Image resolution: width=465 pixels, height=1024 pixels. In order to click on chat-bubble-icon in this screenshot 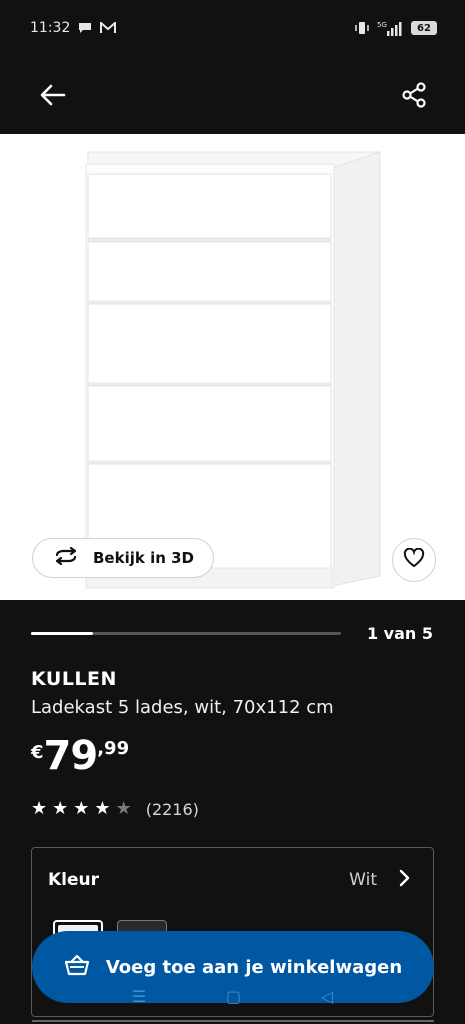, I will do `click(85, 28)`.